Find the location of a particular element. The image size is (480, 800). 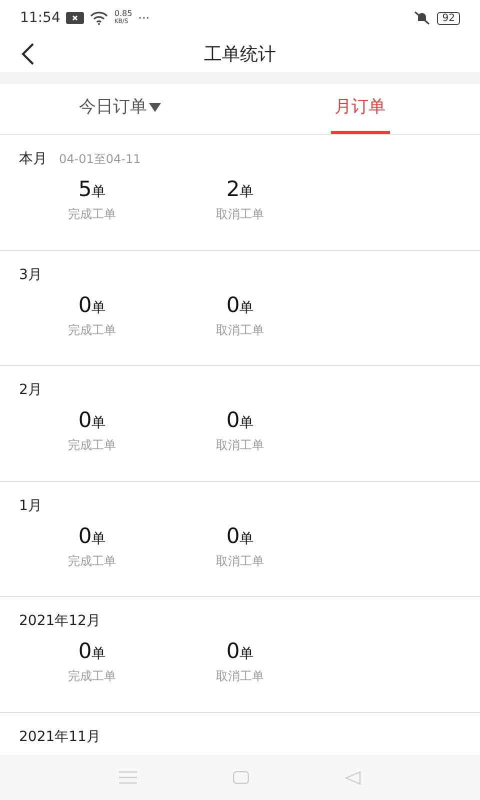

month-label: 本月 is located at coordinates (33, 159).